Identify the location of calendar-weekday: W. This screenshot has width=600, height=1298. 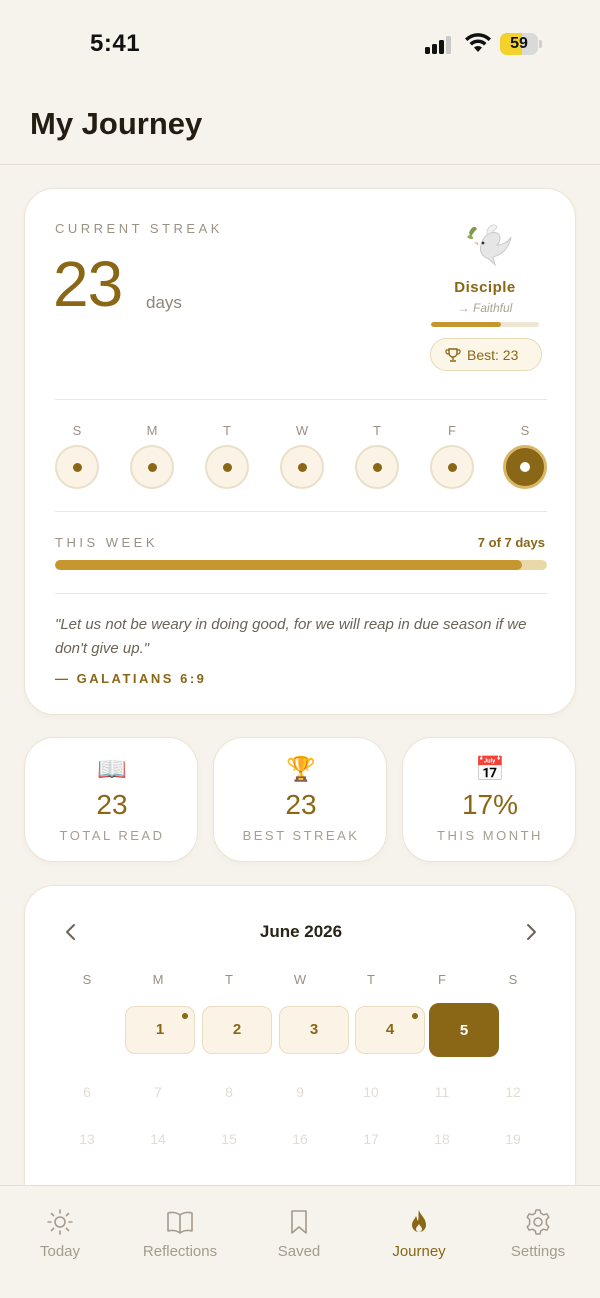
(300, 979).